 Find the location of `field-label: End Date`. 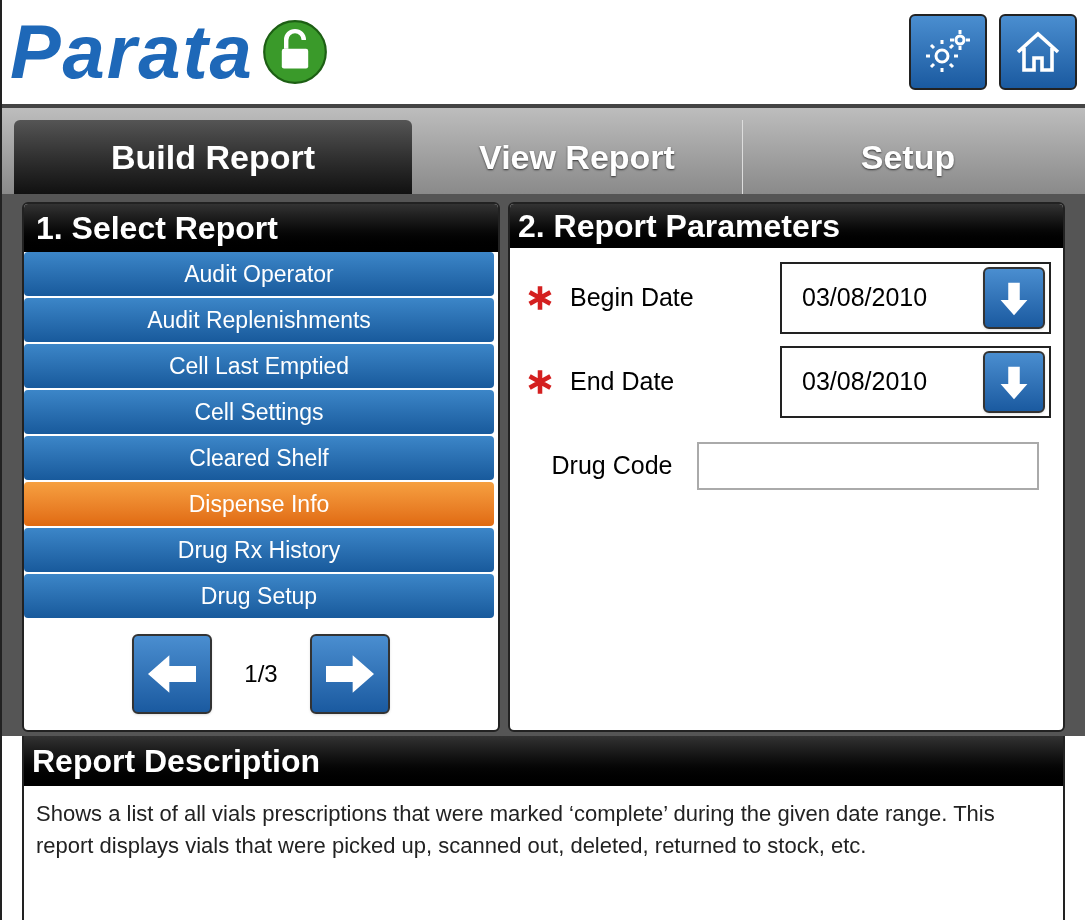

field-label: End Date is located at coordinates (623, 382).